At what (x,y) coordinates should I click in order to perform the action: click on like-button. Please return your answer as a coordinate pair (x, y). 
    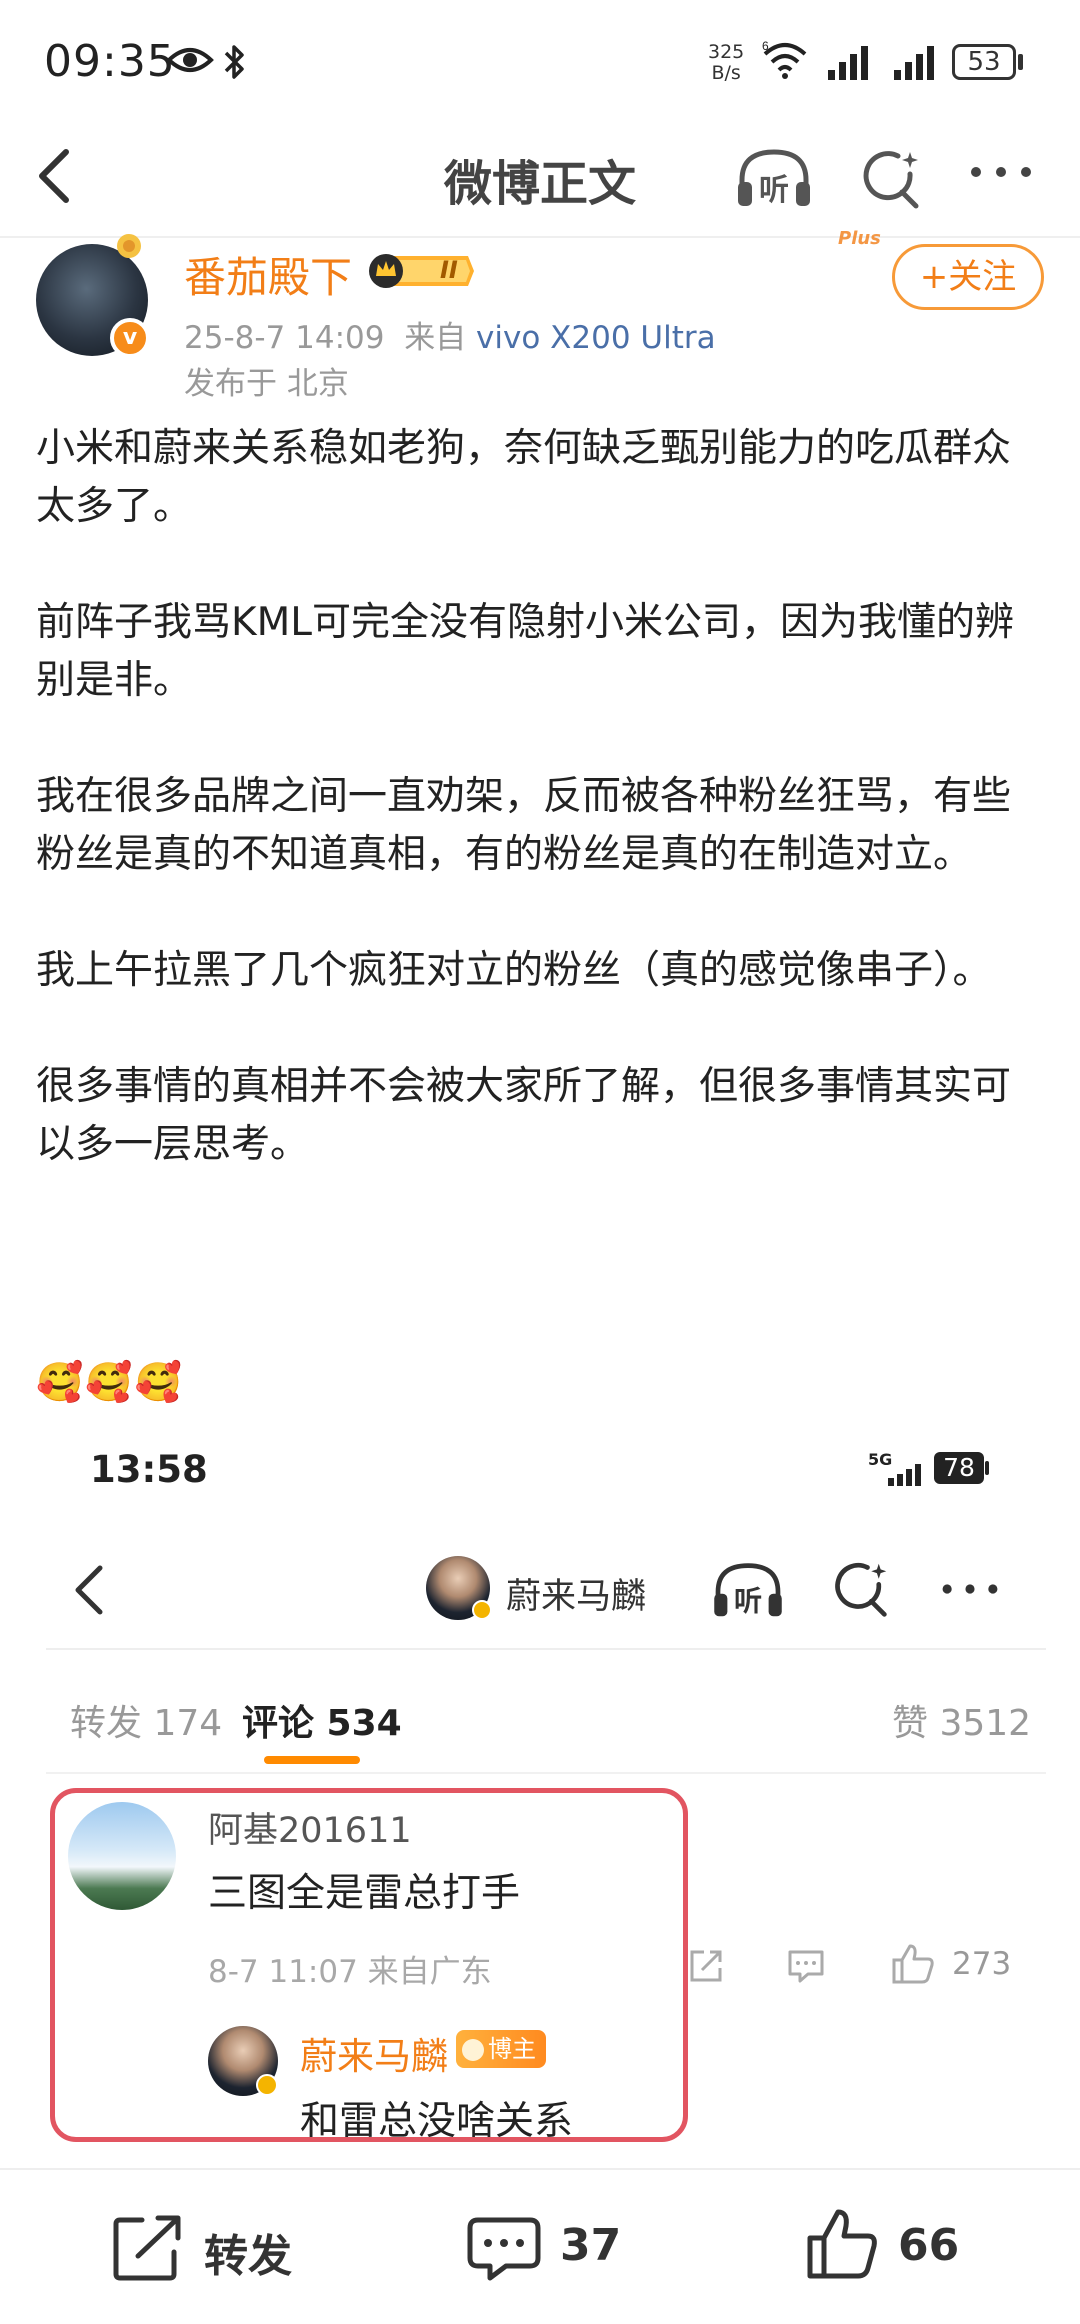
    Looking at the image, I should click on (842, 2244).